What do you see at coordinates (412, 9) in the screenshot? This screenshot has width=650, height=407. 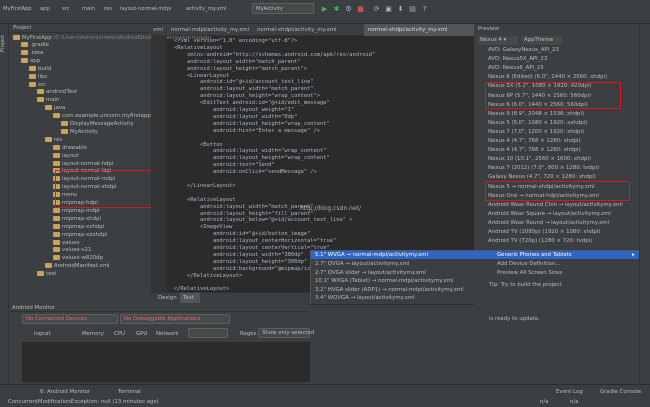 I see `device-monitor-icon: ▤` at bounding box center [412, 9].